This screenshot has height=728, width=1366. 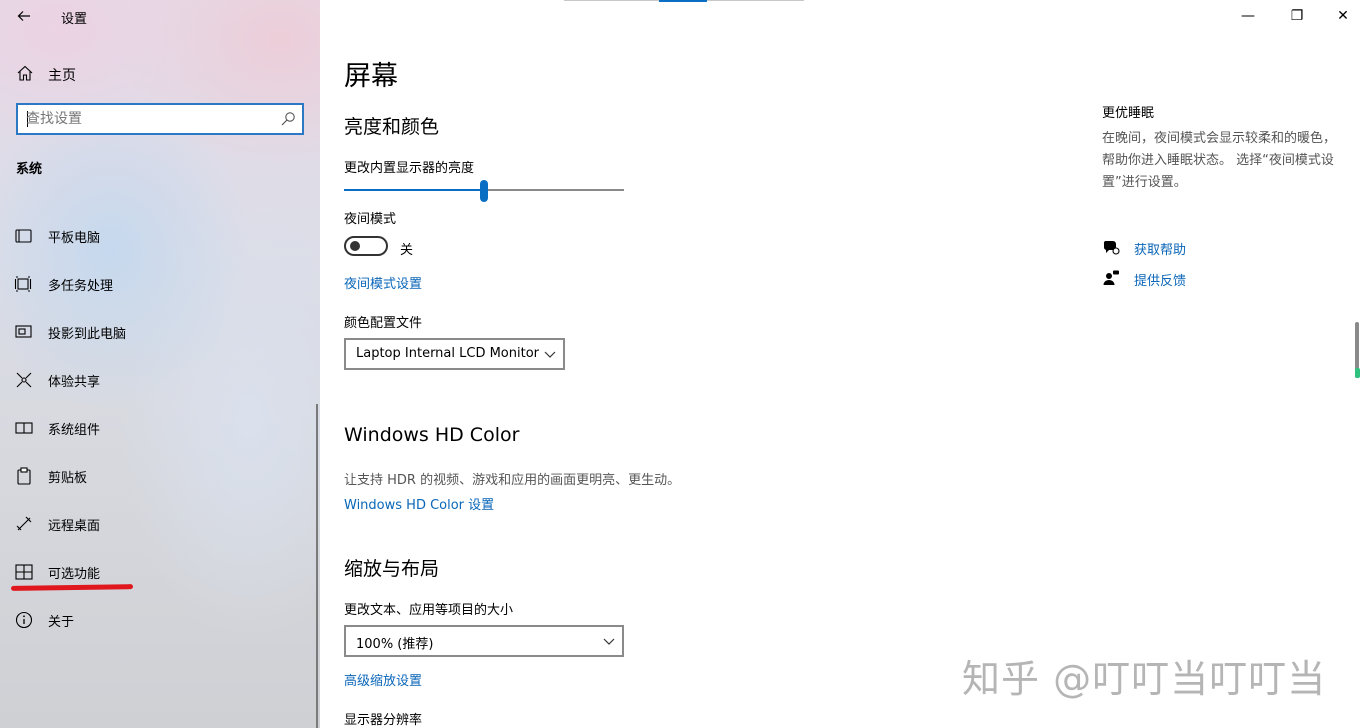 I want to click on sidebar-item-components: 系统组件, so click(x=158, y=428).